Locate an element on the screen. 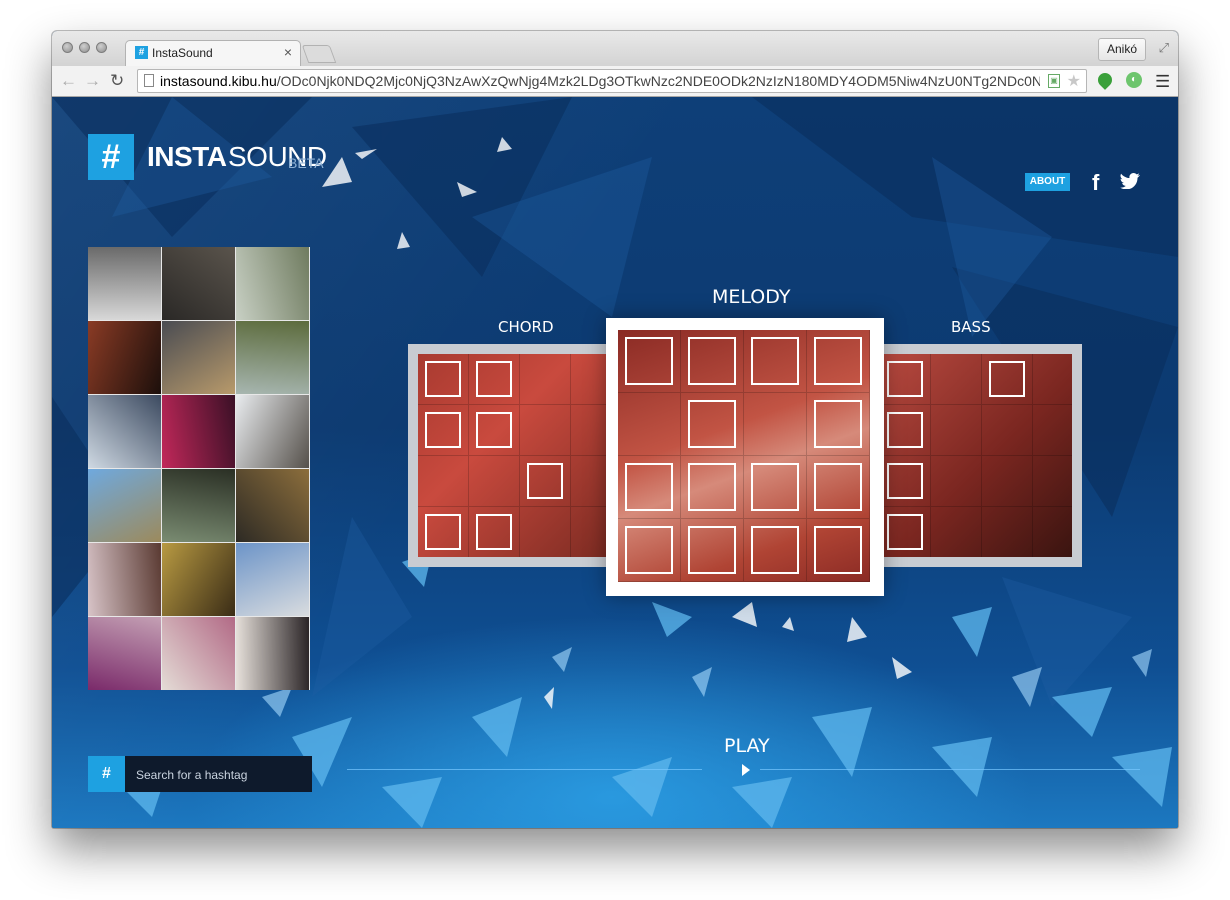 Image resolution: width=1230 pixels, height=900 pixels. facebook-icon: f is located at coordinates (1095, 183).